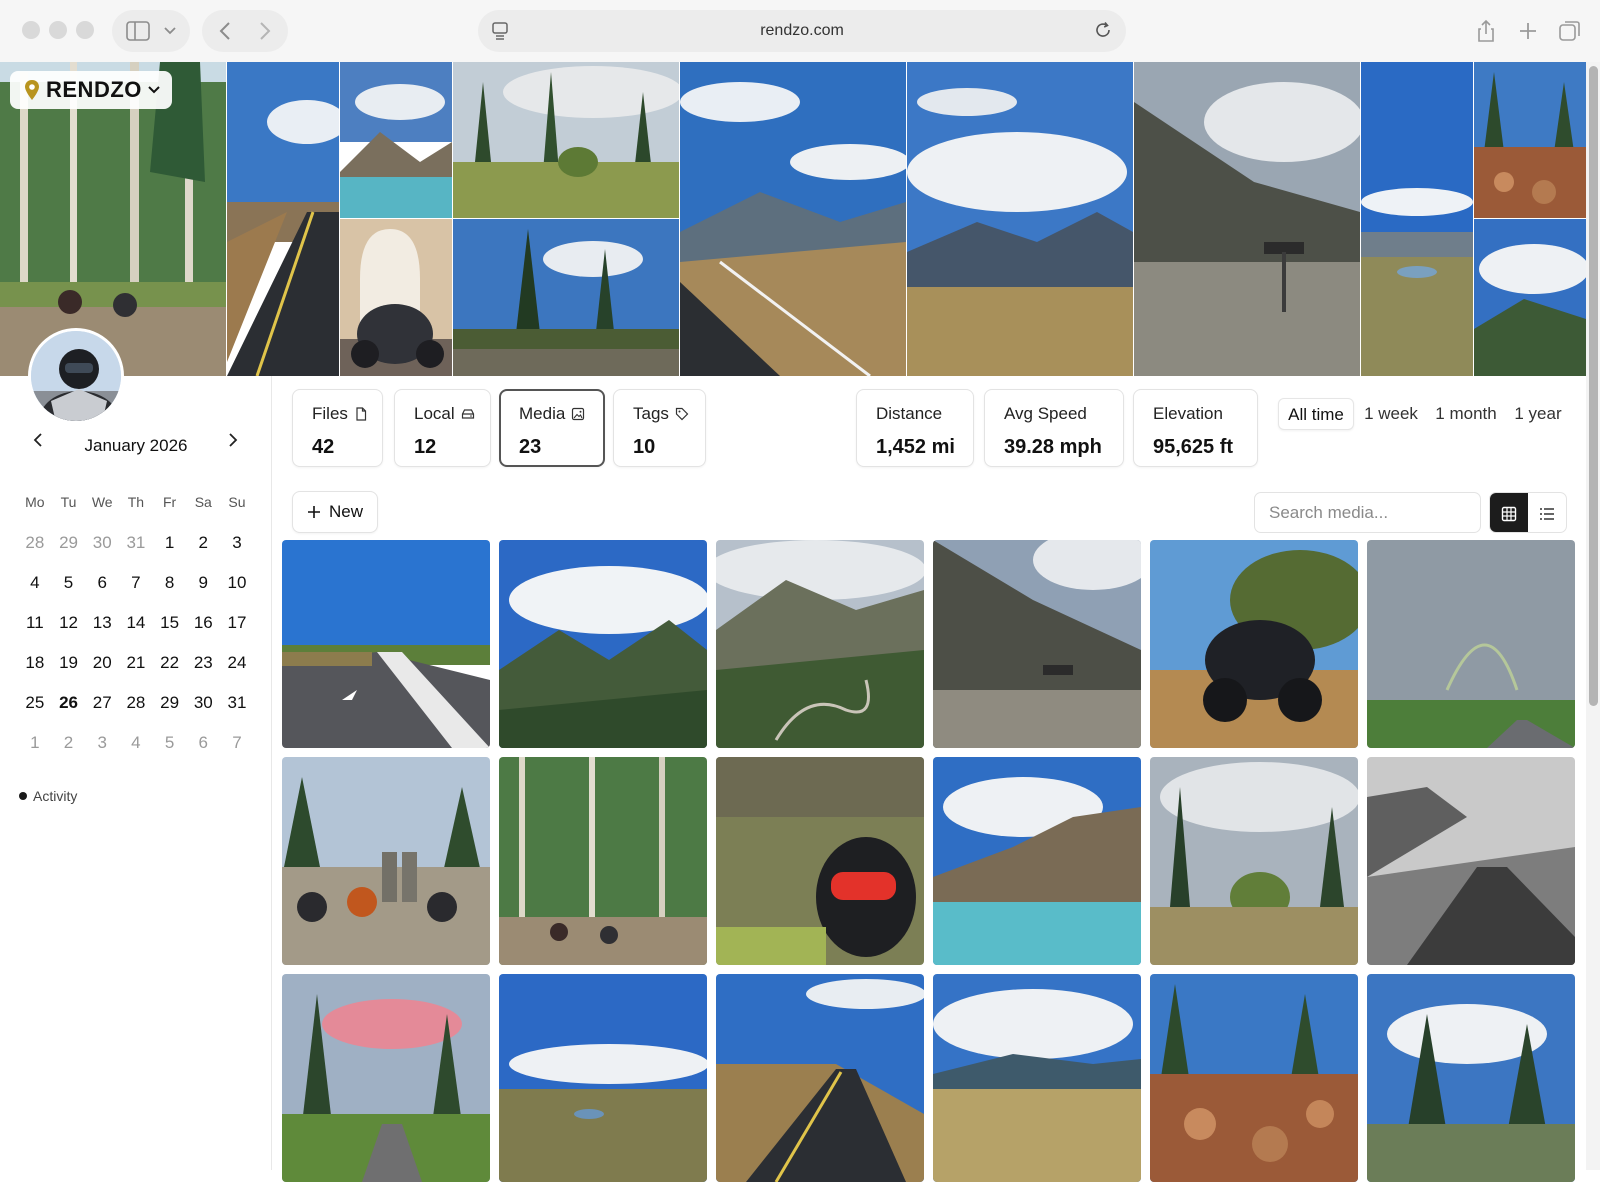  What do you see at coordinates (91, 90) in the screenshot?
I see `brand-logo: RENDZO` at bounding box center [91, 90].